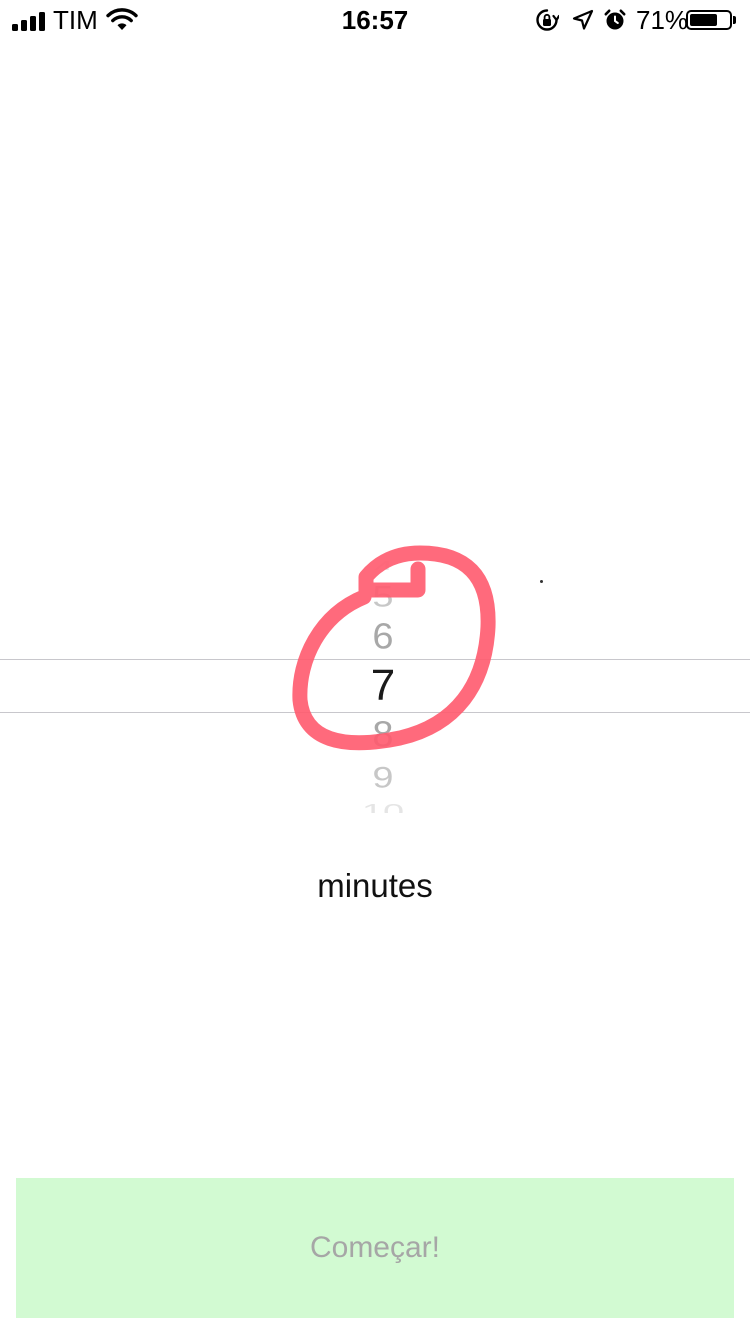 The width and height of the screenshot is (750, 1334). I want to click on battery-icon, so click(709, 20).